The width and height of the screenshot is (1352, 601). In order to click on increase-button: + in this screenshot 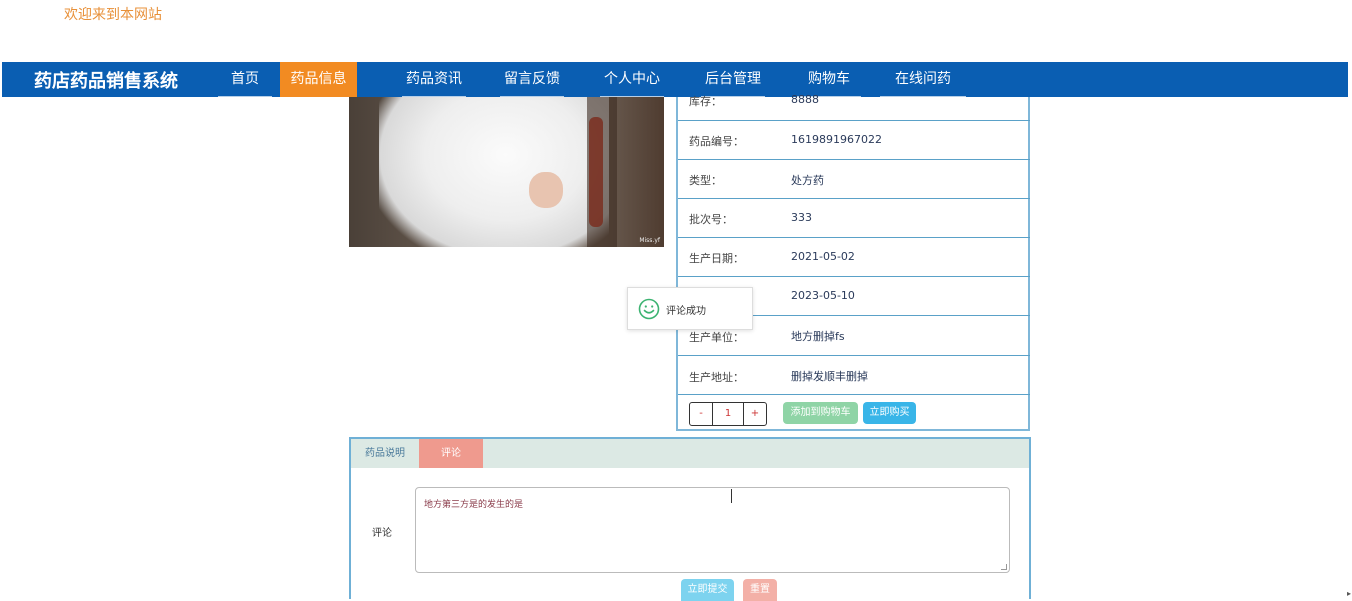, I will do `click(755, 414)`.